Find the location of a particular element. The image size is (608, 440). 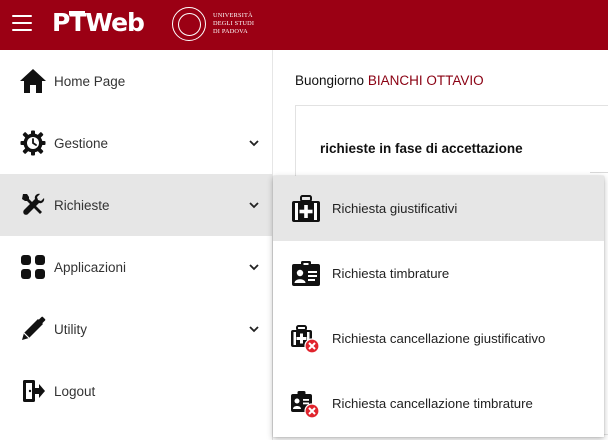

sidebar-item-label: Richieste is located at coordinates (82, 205).